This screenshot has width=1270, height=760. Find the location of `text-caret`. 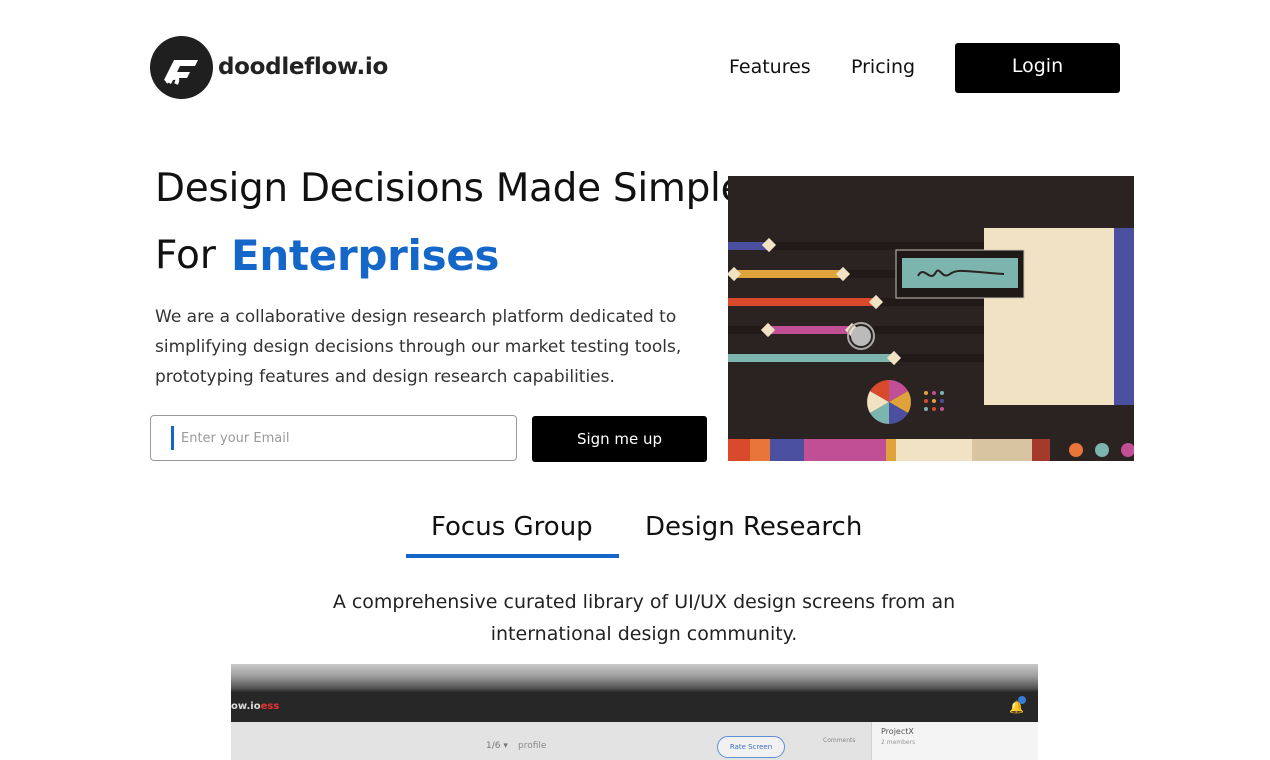

text-caret is located at coordinates (172, 438).